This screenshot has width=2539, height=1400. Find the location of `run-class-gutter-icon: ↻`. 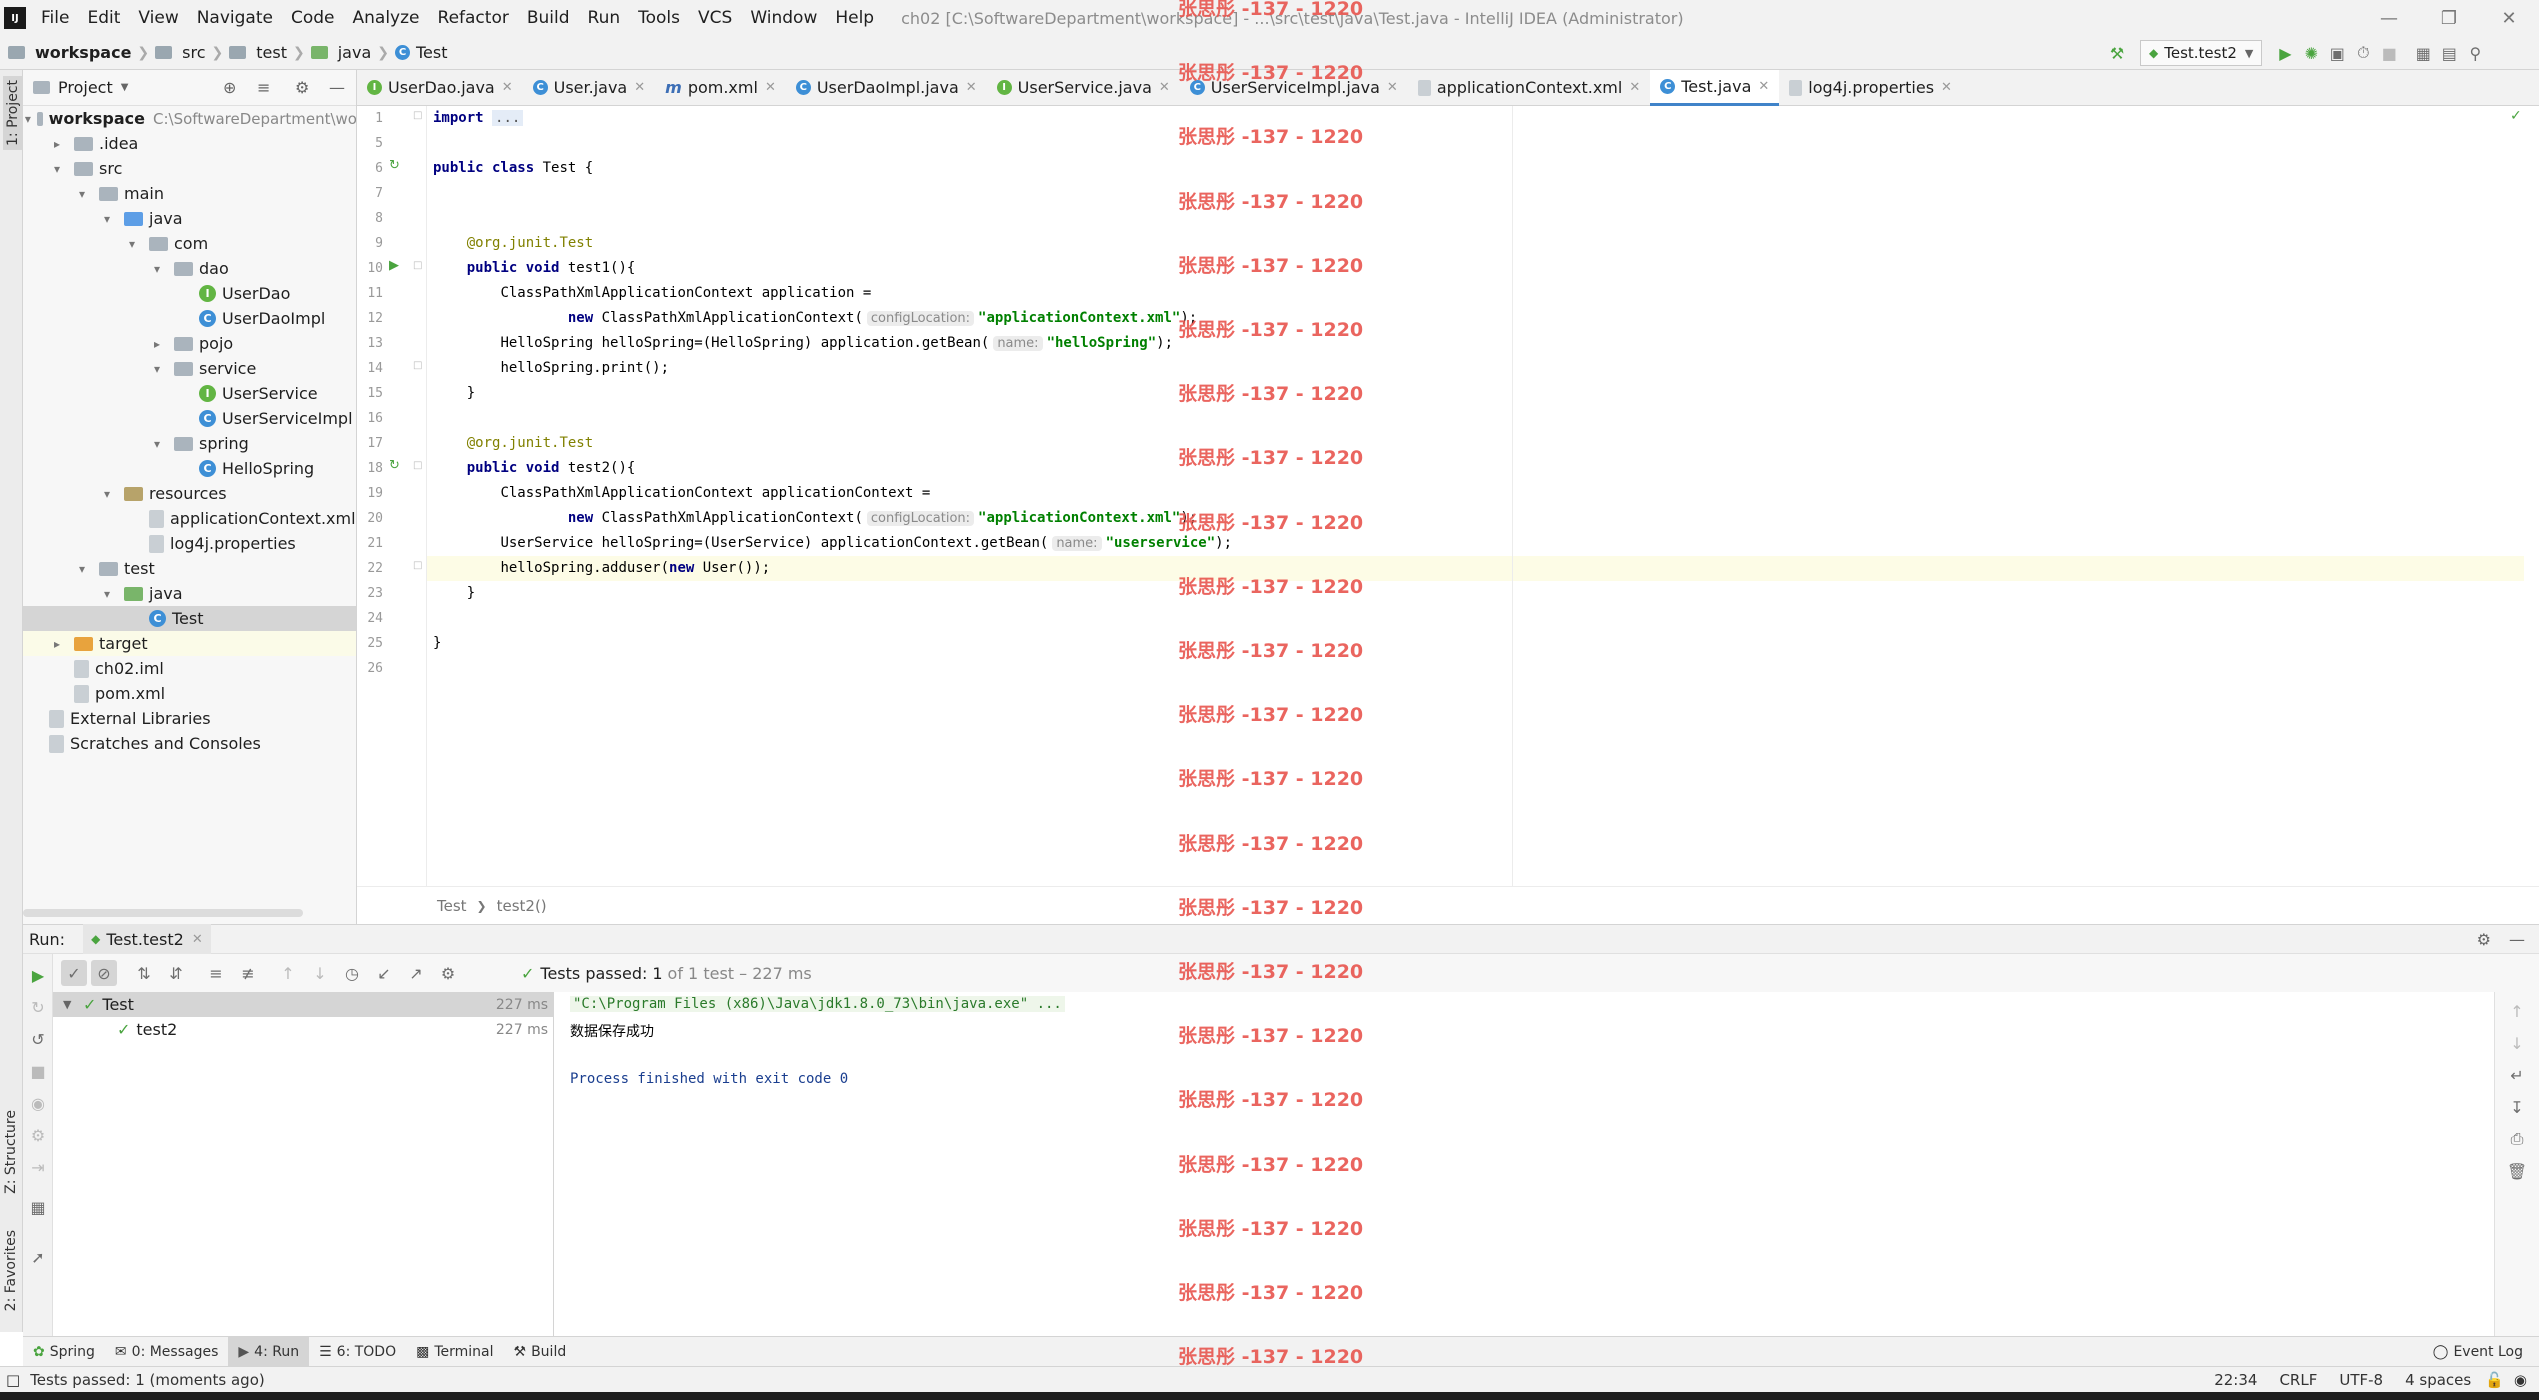

run-class-gutter-icon: ↻ is located at coordinates (394, 165).